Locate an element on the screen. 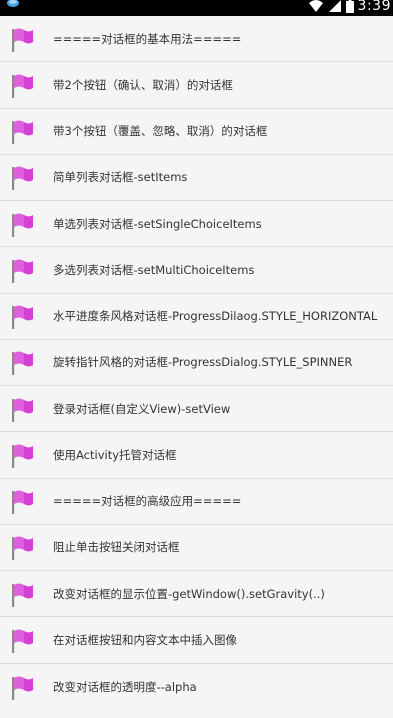 The image size is (393, 718). list-item-label: 单选列表对话框-setSingleChoiceItems is located at coordinates (157, 223).